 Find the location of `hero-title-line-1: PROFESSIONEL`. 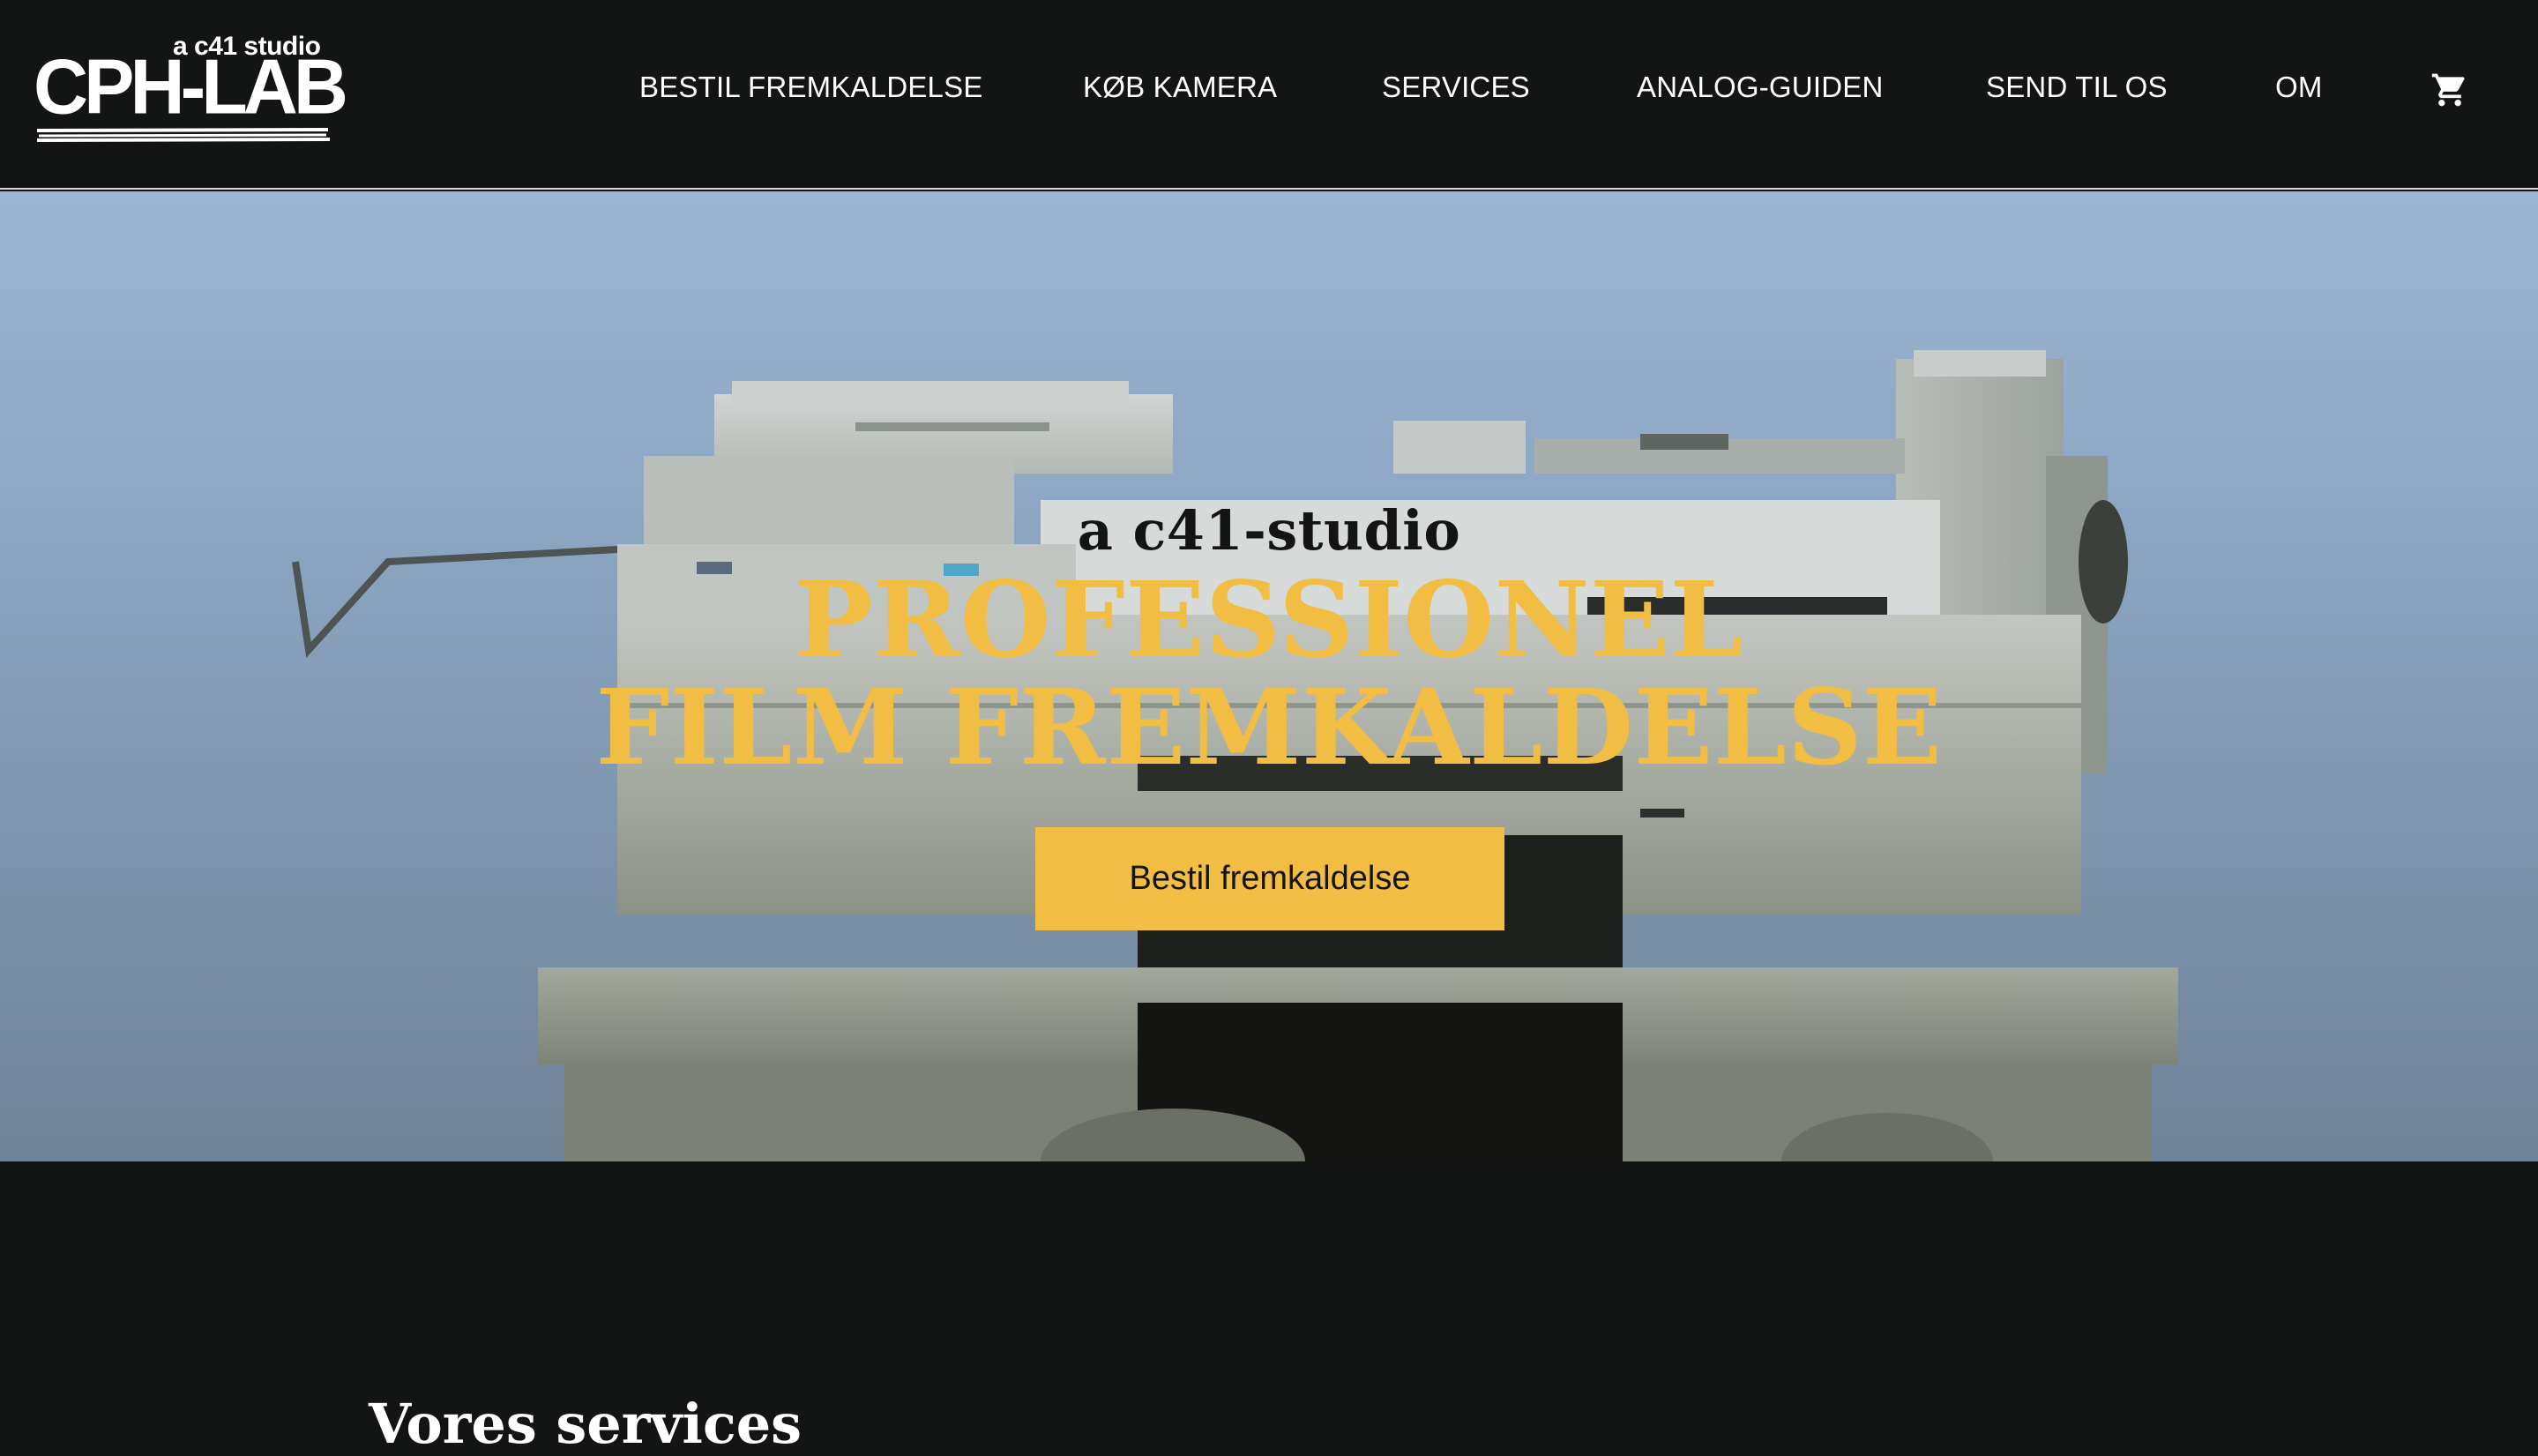

hero-title-line-1: PROFESSIONEL is located at coordinates (1269, 619).